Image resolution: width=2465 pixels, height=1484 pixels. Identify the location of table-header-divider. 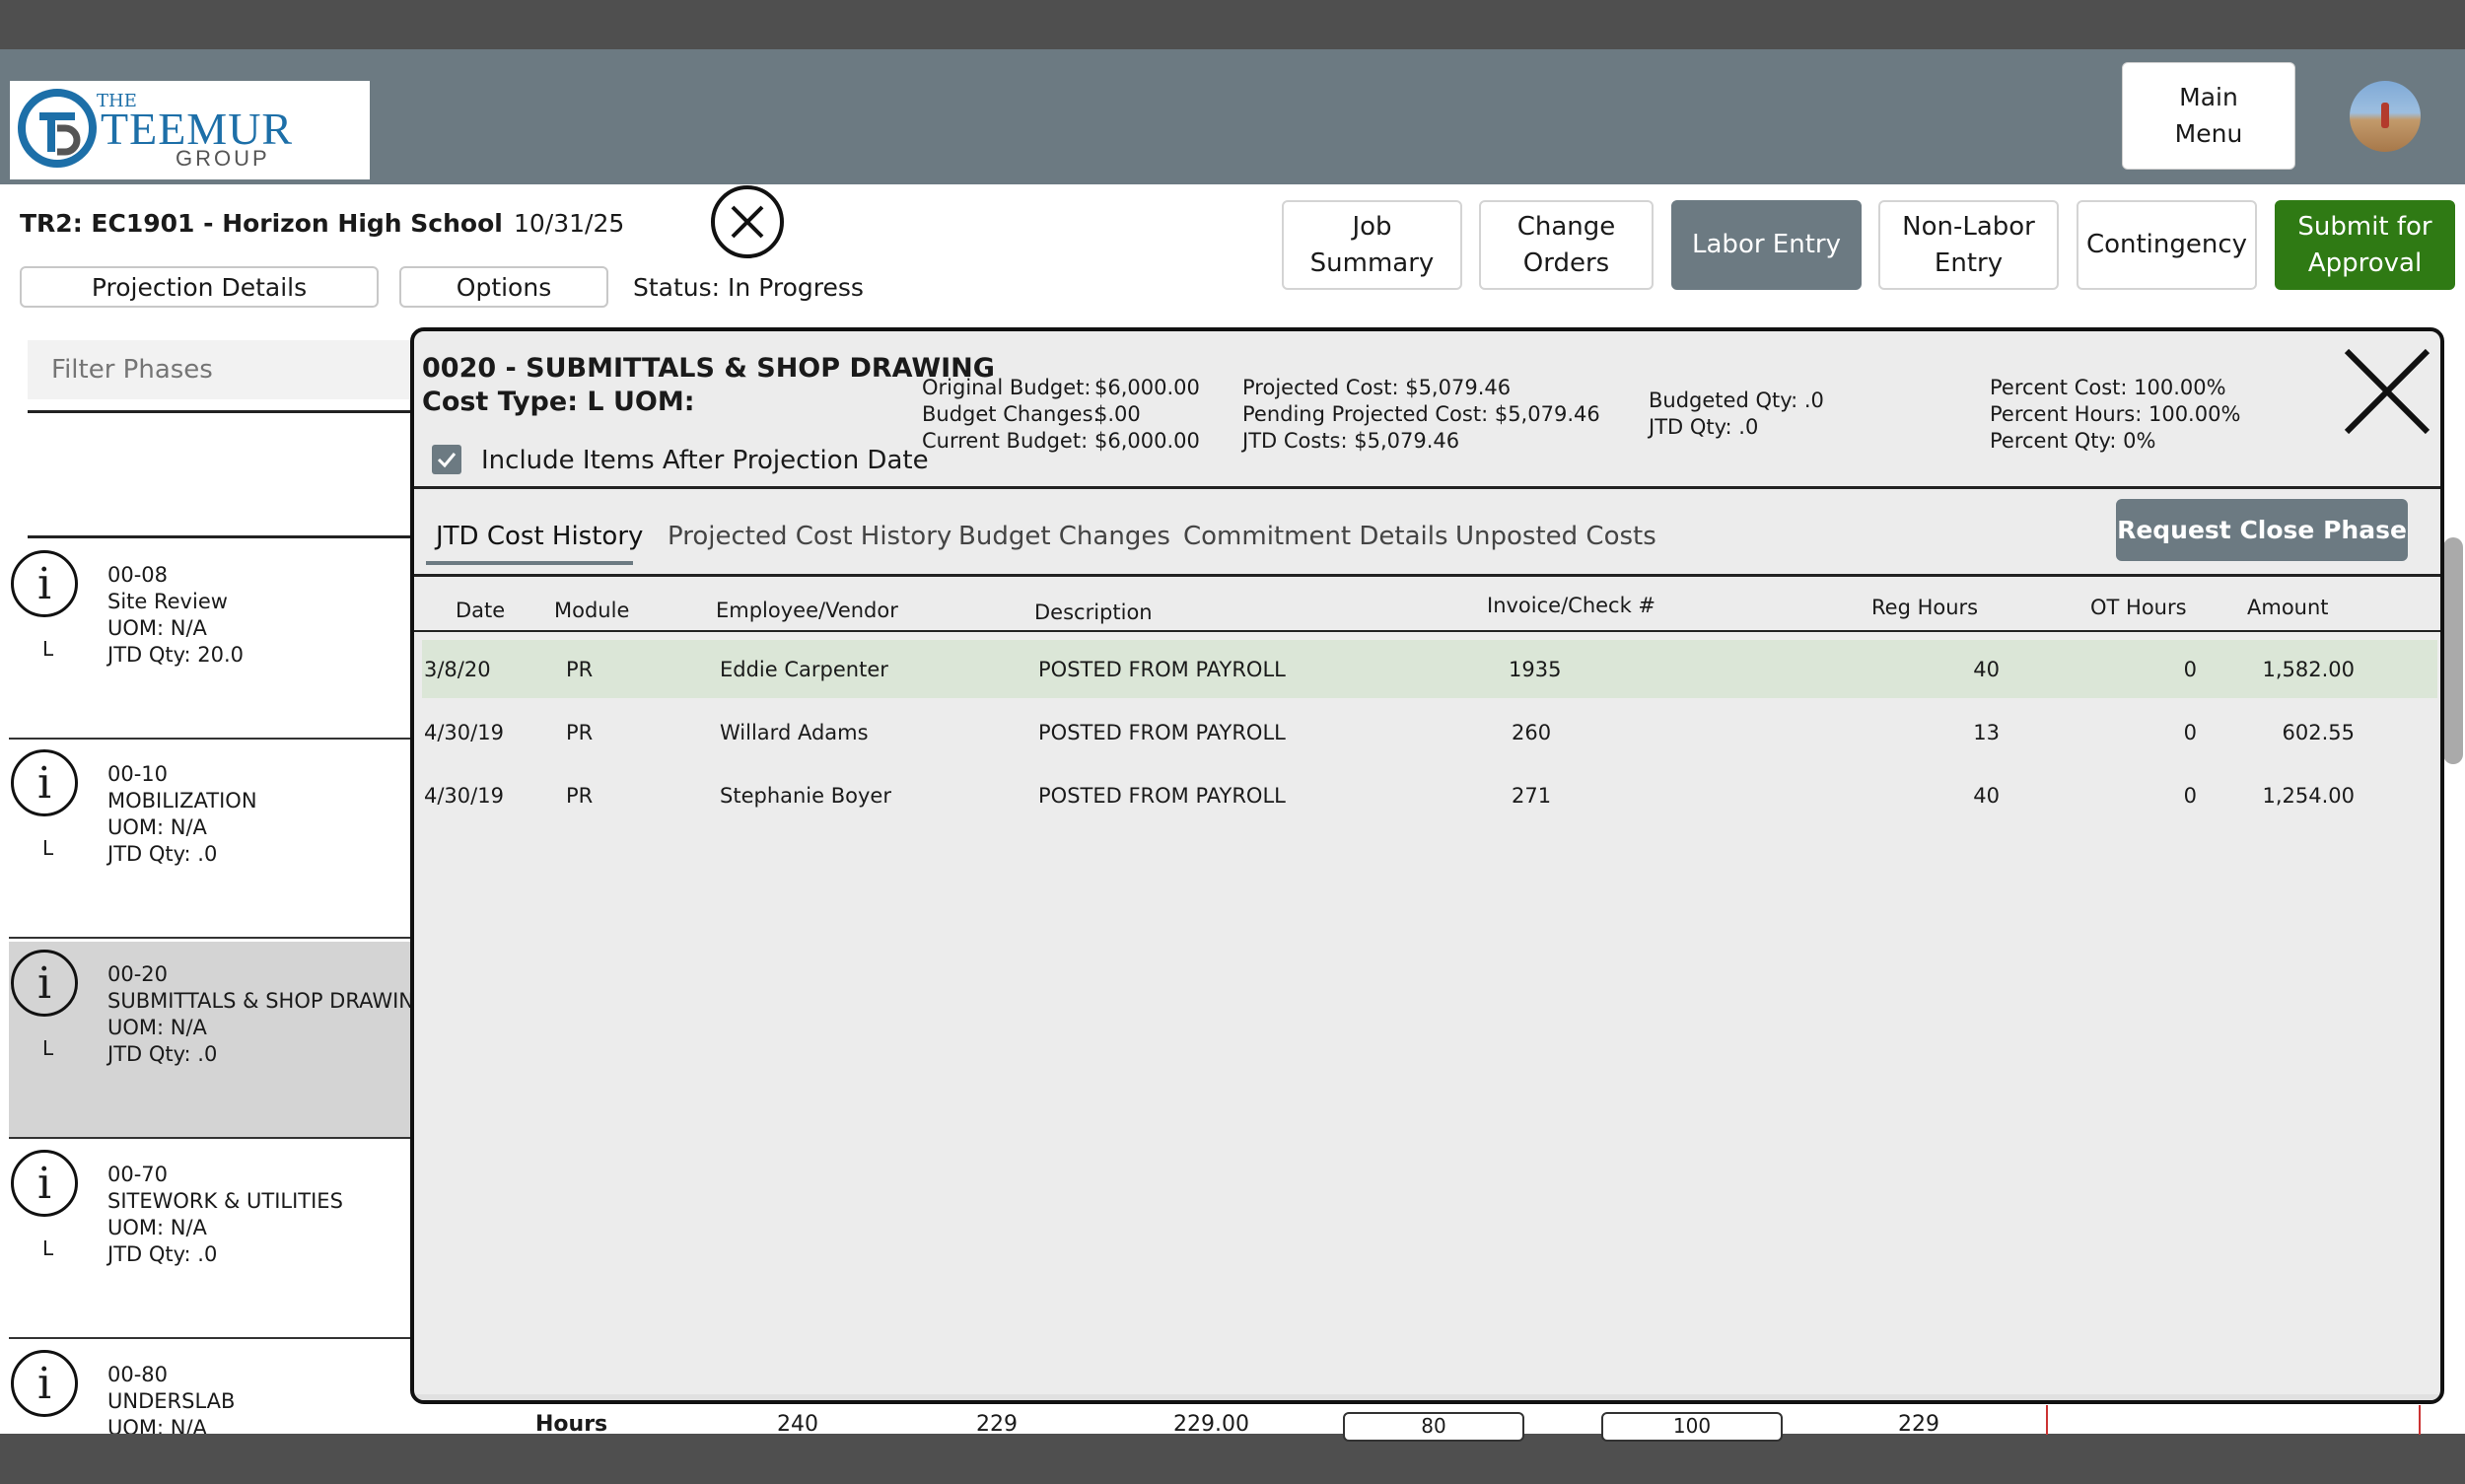
(1427, 631).